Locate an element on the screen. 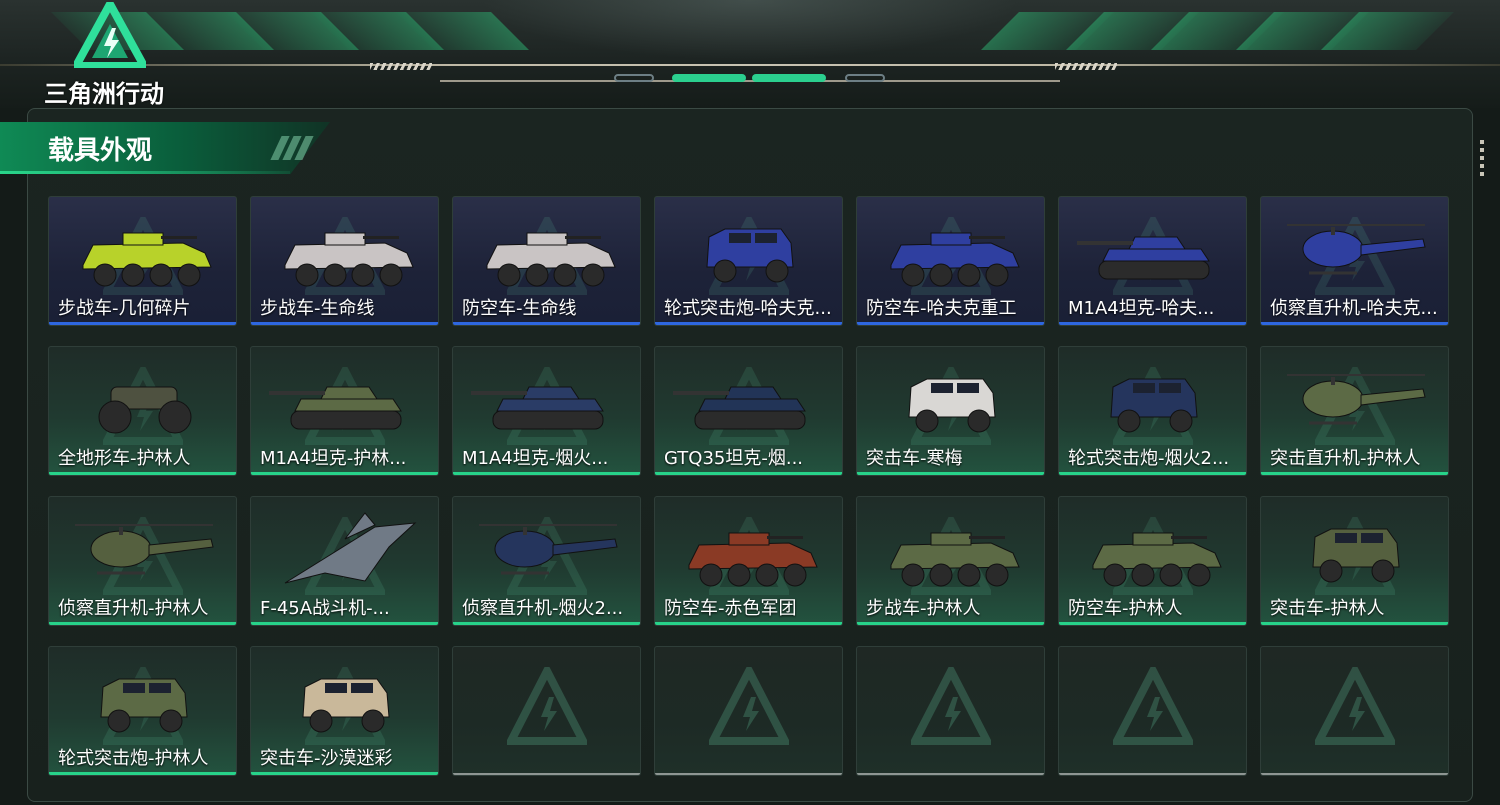 The width and height of the screenshot is (1500, 805). atv-icon is located at coordinates (145, 410).